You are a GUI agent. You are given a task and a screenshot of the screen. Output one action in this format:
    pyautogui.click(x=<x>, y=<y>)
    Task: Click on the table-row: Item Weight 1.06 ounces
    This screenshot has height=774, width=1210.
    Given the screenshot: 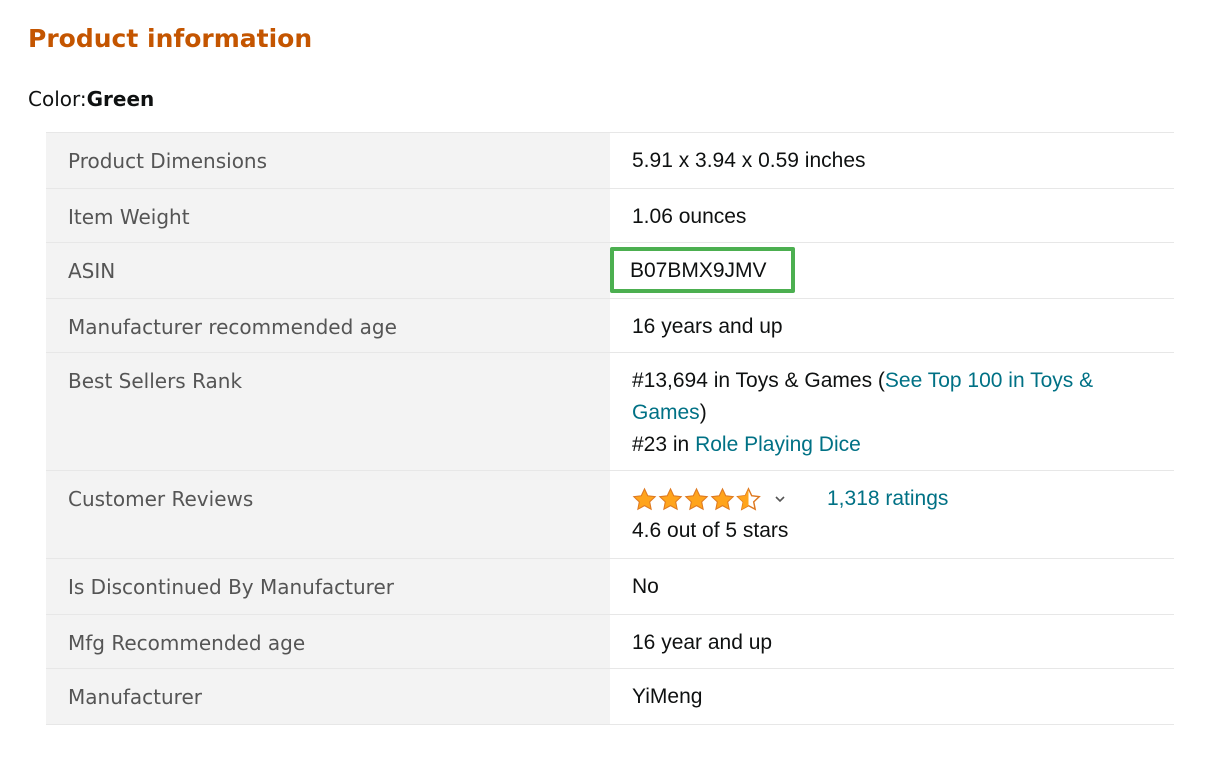 What is the action you would take?
    pyautogui.click(x=610, y=215)
    